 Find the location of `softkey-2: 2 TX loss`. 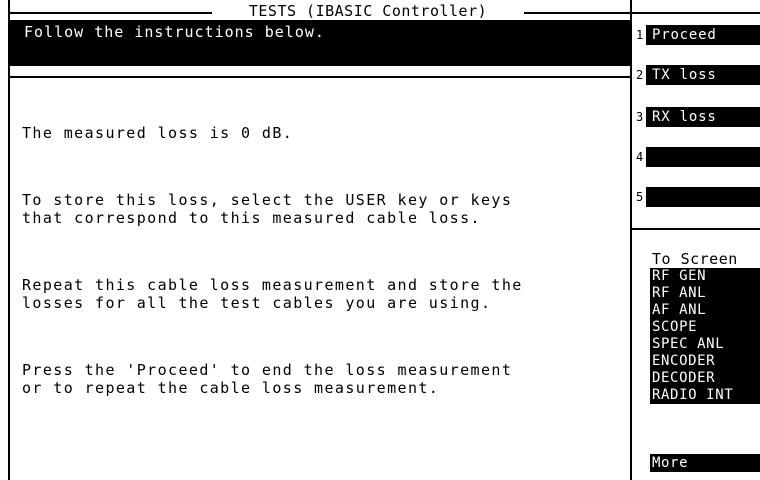

softkey-2: 2 TX loss is located at coordinates (698, 75).